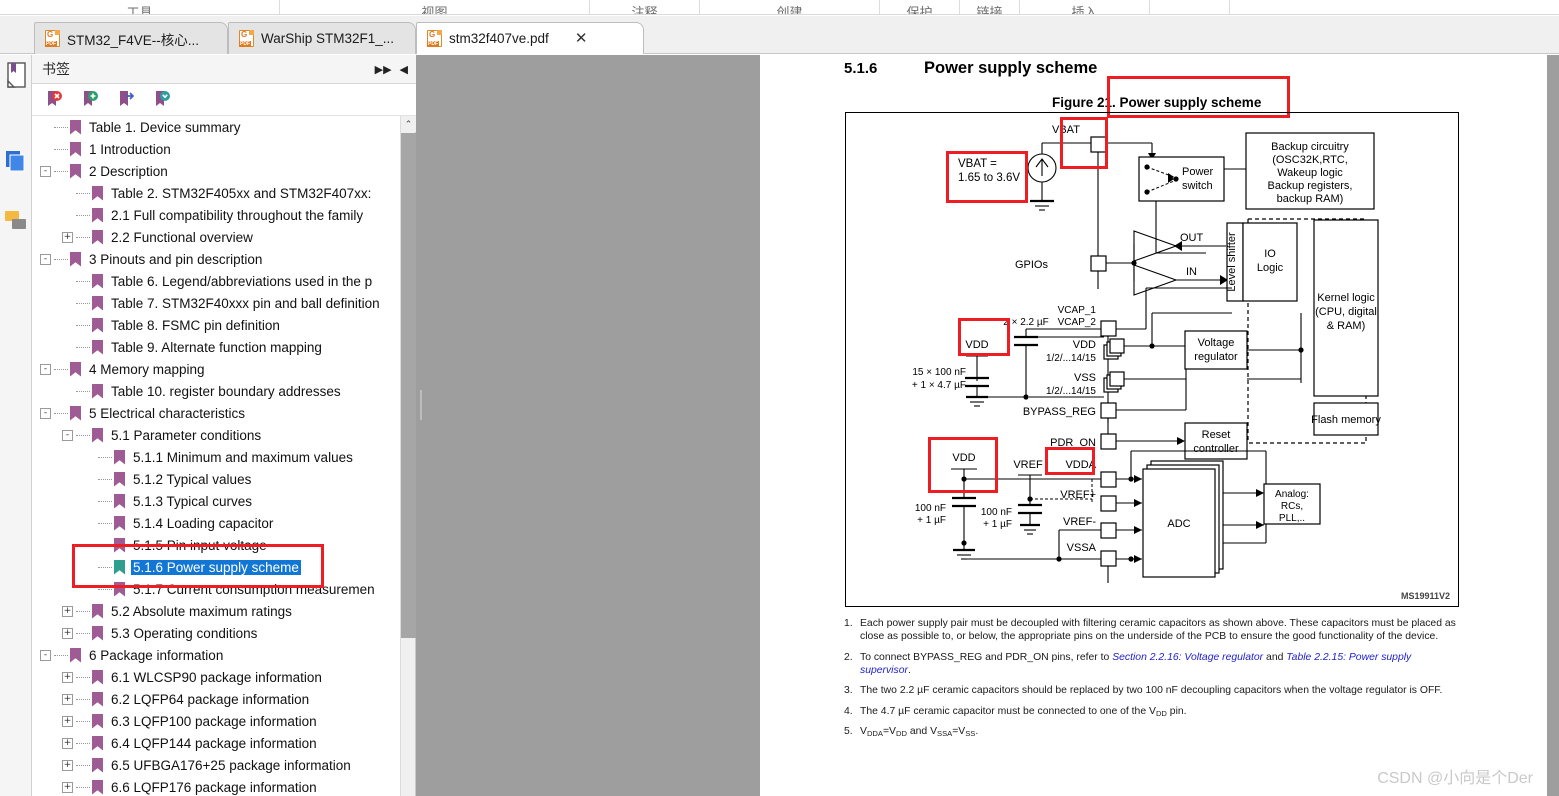 The height and width of the screenshot is (796, 1559). What do you see at coordinates (54, 100) in the screenshot?
I see `bookmark-delete-icon` at bounding box center [54, 100].